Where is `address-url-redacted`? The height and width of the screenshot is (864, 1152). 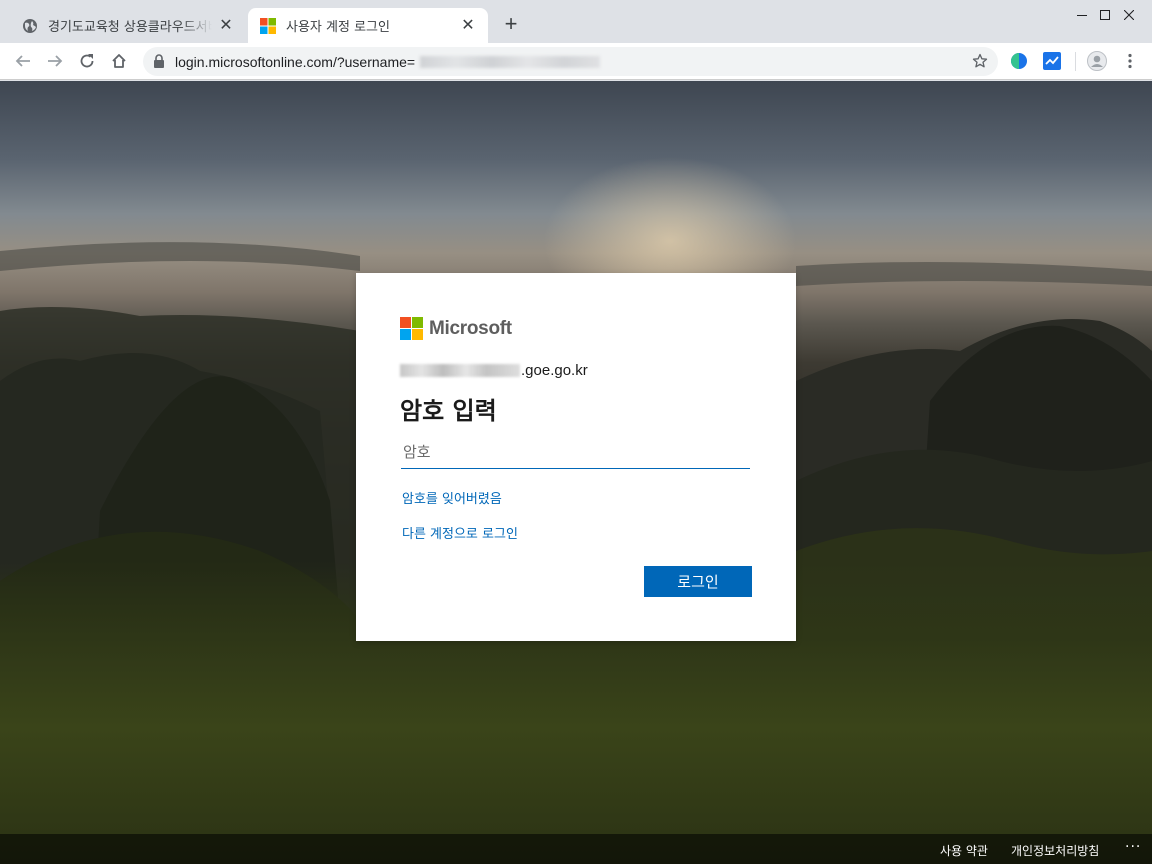
address-url-redacted is located at coordinates (510, 62).